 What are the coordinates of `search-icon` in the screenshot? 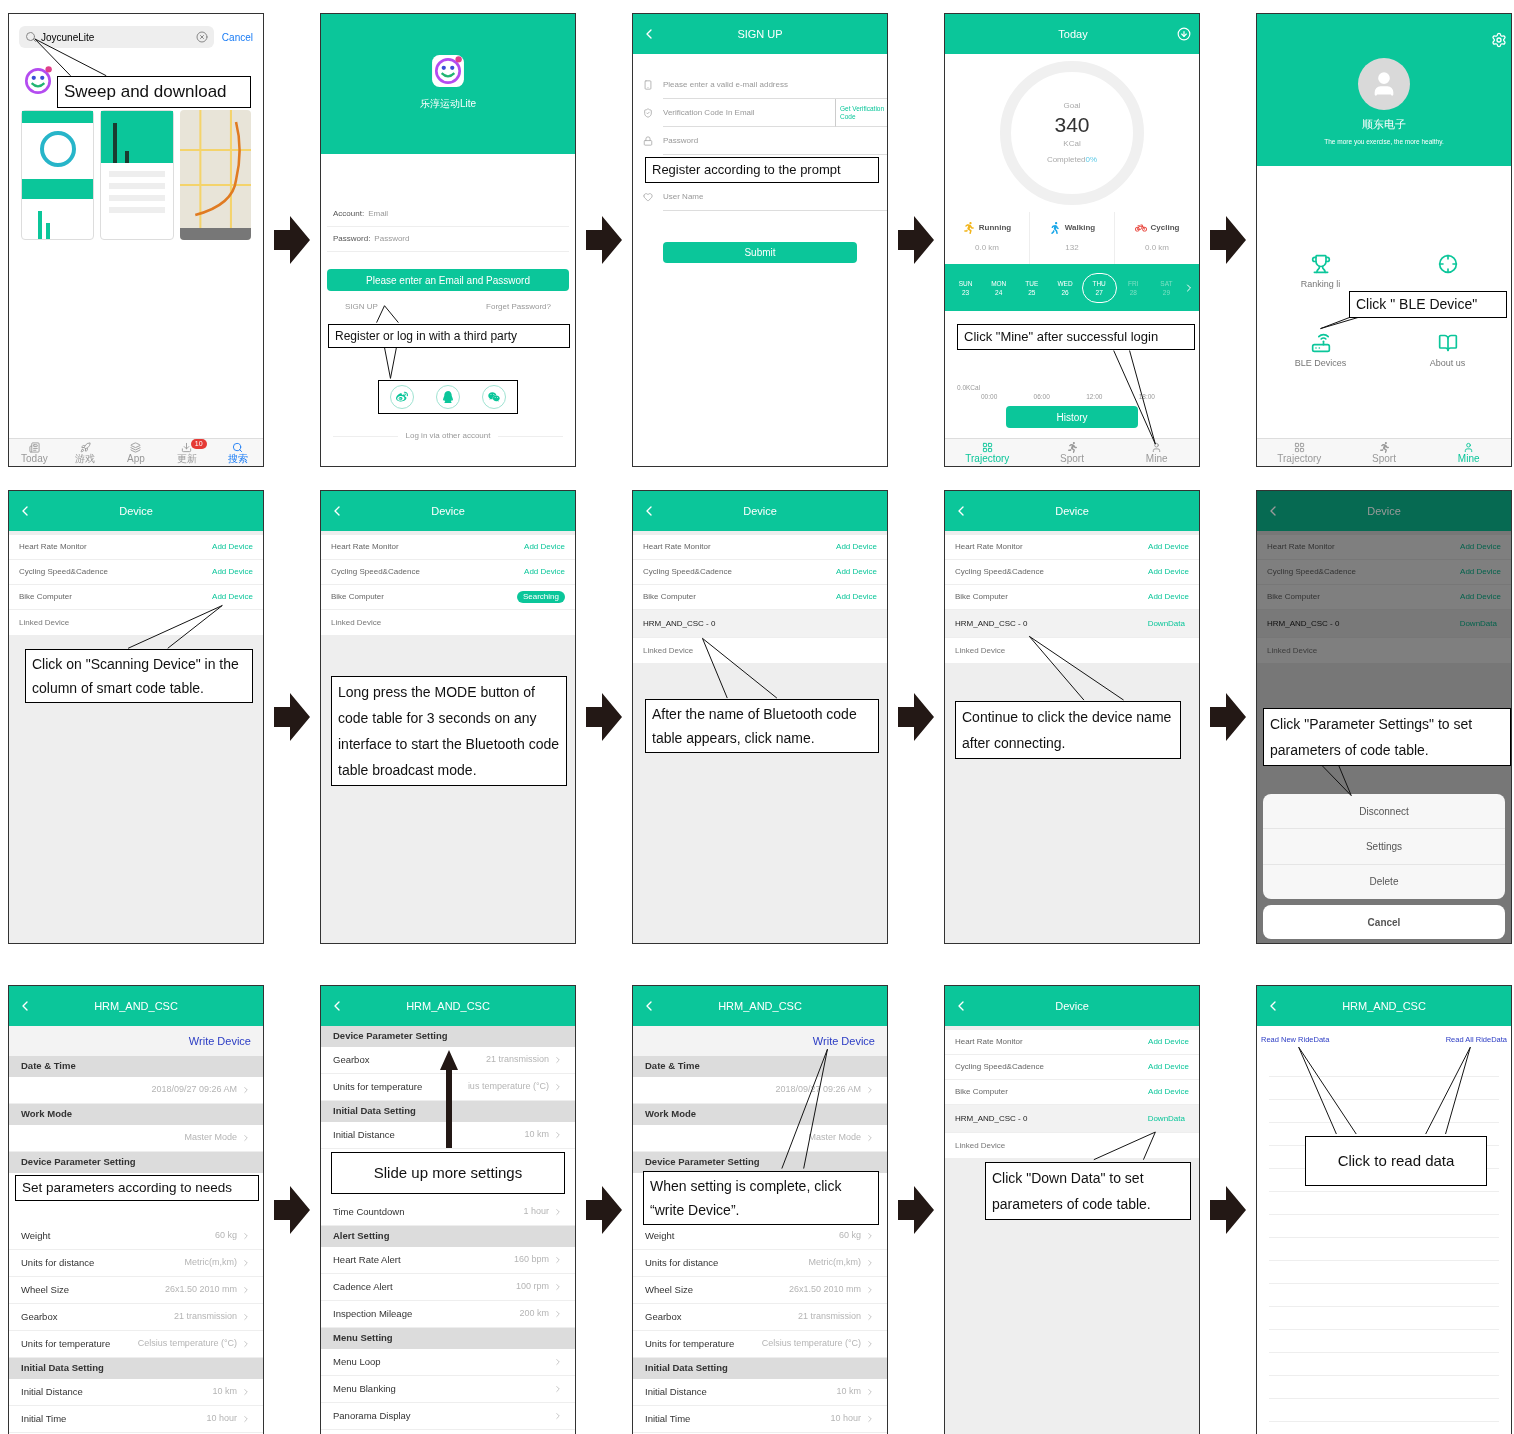 It's located at (238, 447).